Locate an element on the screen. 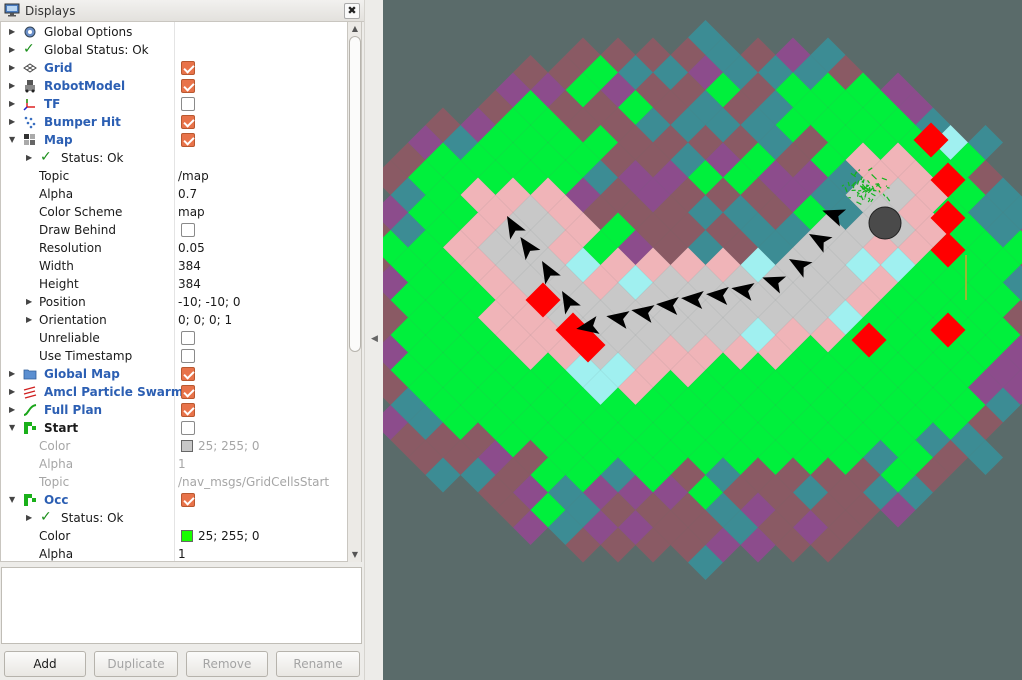  robot-model is located at coordinates (885, 223).